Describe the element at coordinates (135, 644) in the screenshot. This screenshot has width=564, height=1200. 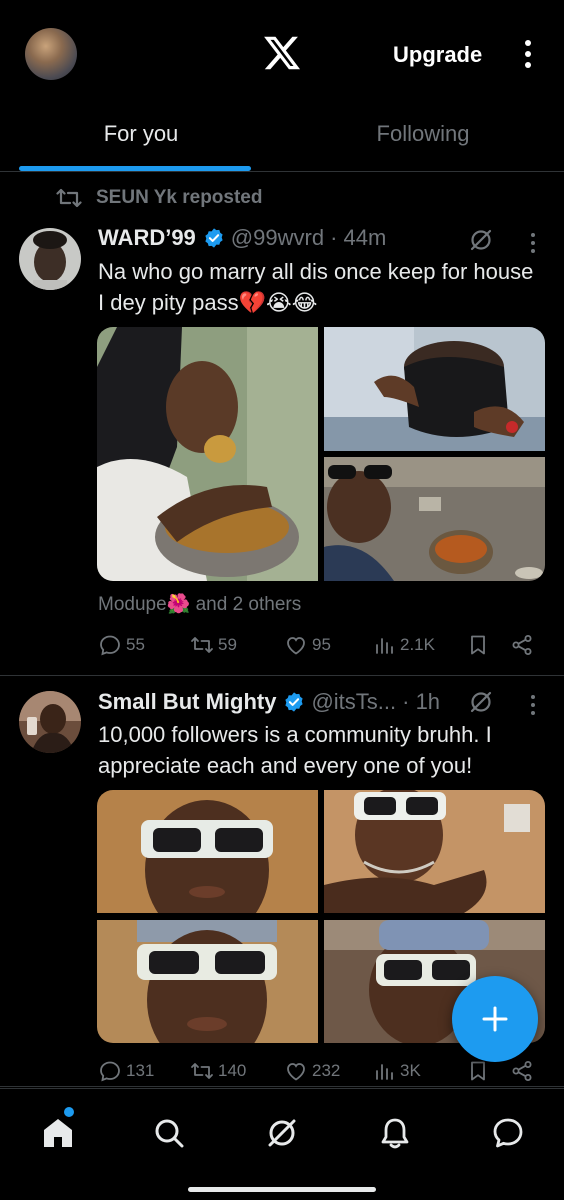
I see `reply-count: 55` at that location.